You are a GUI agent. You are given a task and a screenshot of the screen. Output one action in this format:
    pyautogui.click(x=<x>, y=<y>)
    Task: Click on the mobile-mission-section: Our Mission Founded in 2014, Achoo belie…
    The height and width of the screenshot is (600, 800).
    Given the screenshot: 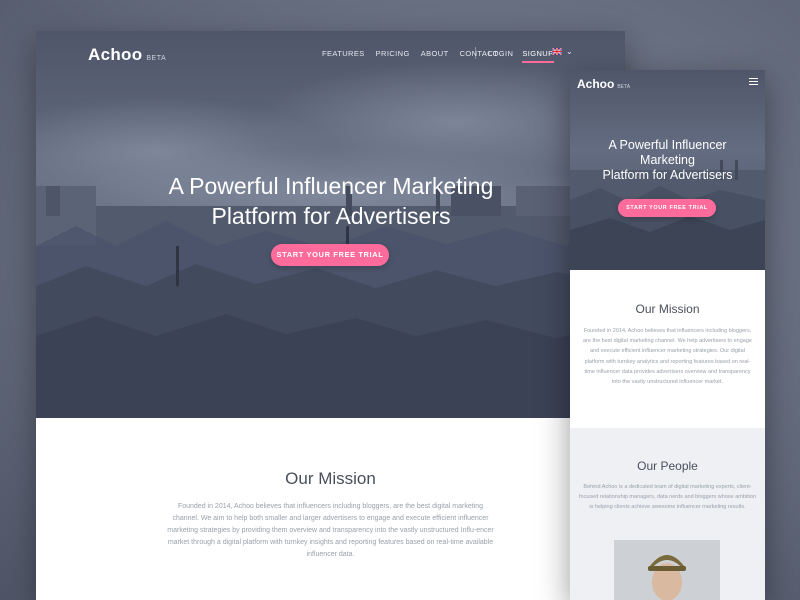 What is the action you would take?
    pyautogui.click(x=667, y=349)
    